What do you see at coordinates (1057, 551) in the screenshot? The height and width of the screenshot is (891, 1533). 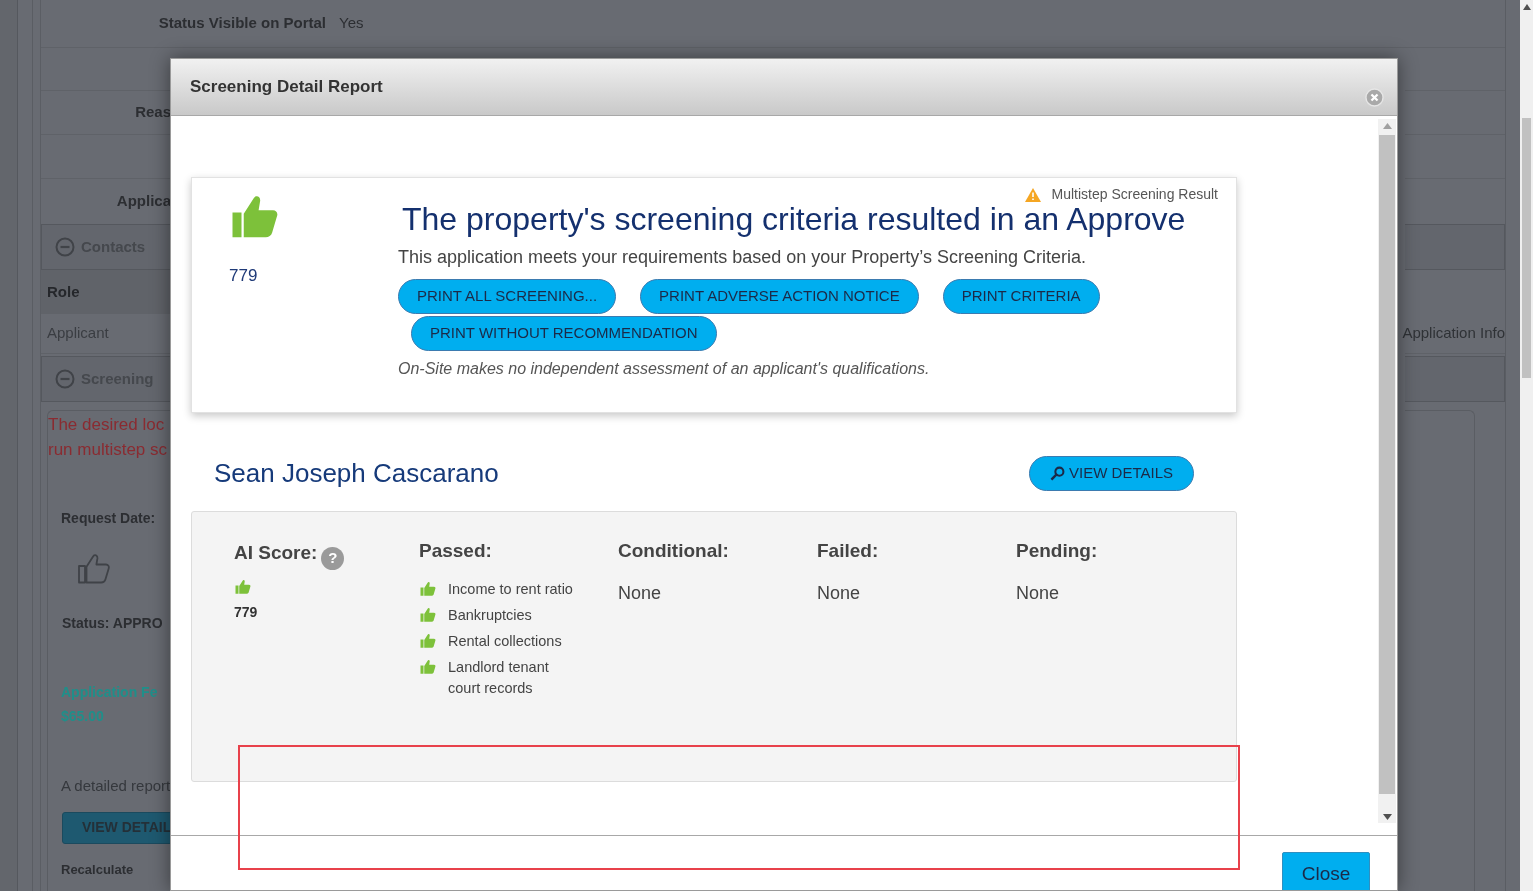 I see `column-heading: Pending:` at bounding box center [1057, 551].